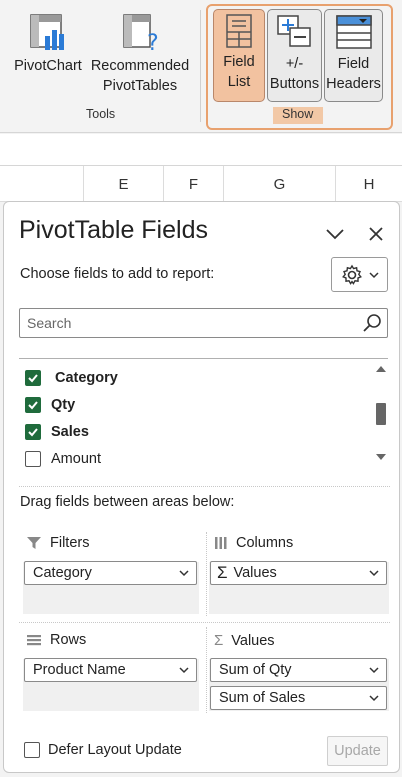 This screenshot has width=402, height=777. What do you see at coordinates (79, 670) in the screenshot?
I see `area-item-label: Product Name` at bounding box center [79, 670].